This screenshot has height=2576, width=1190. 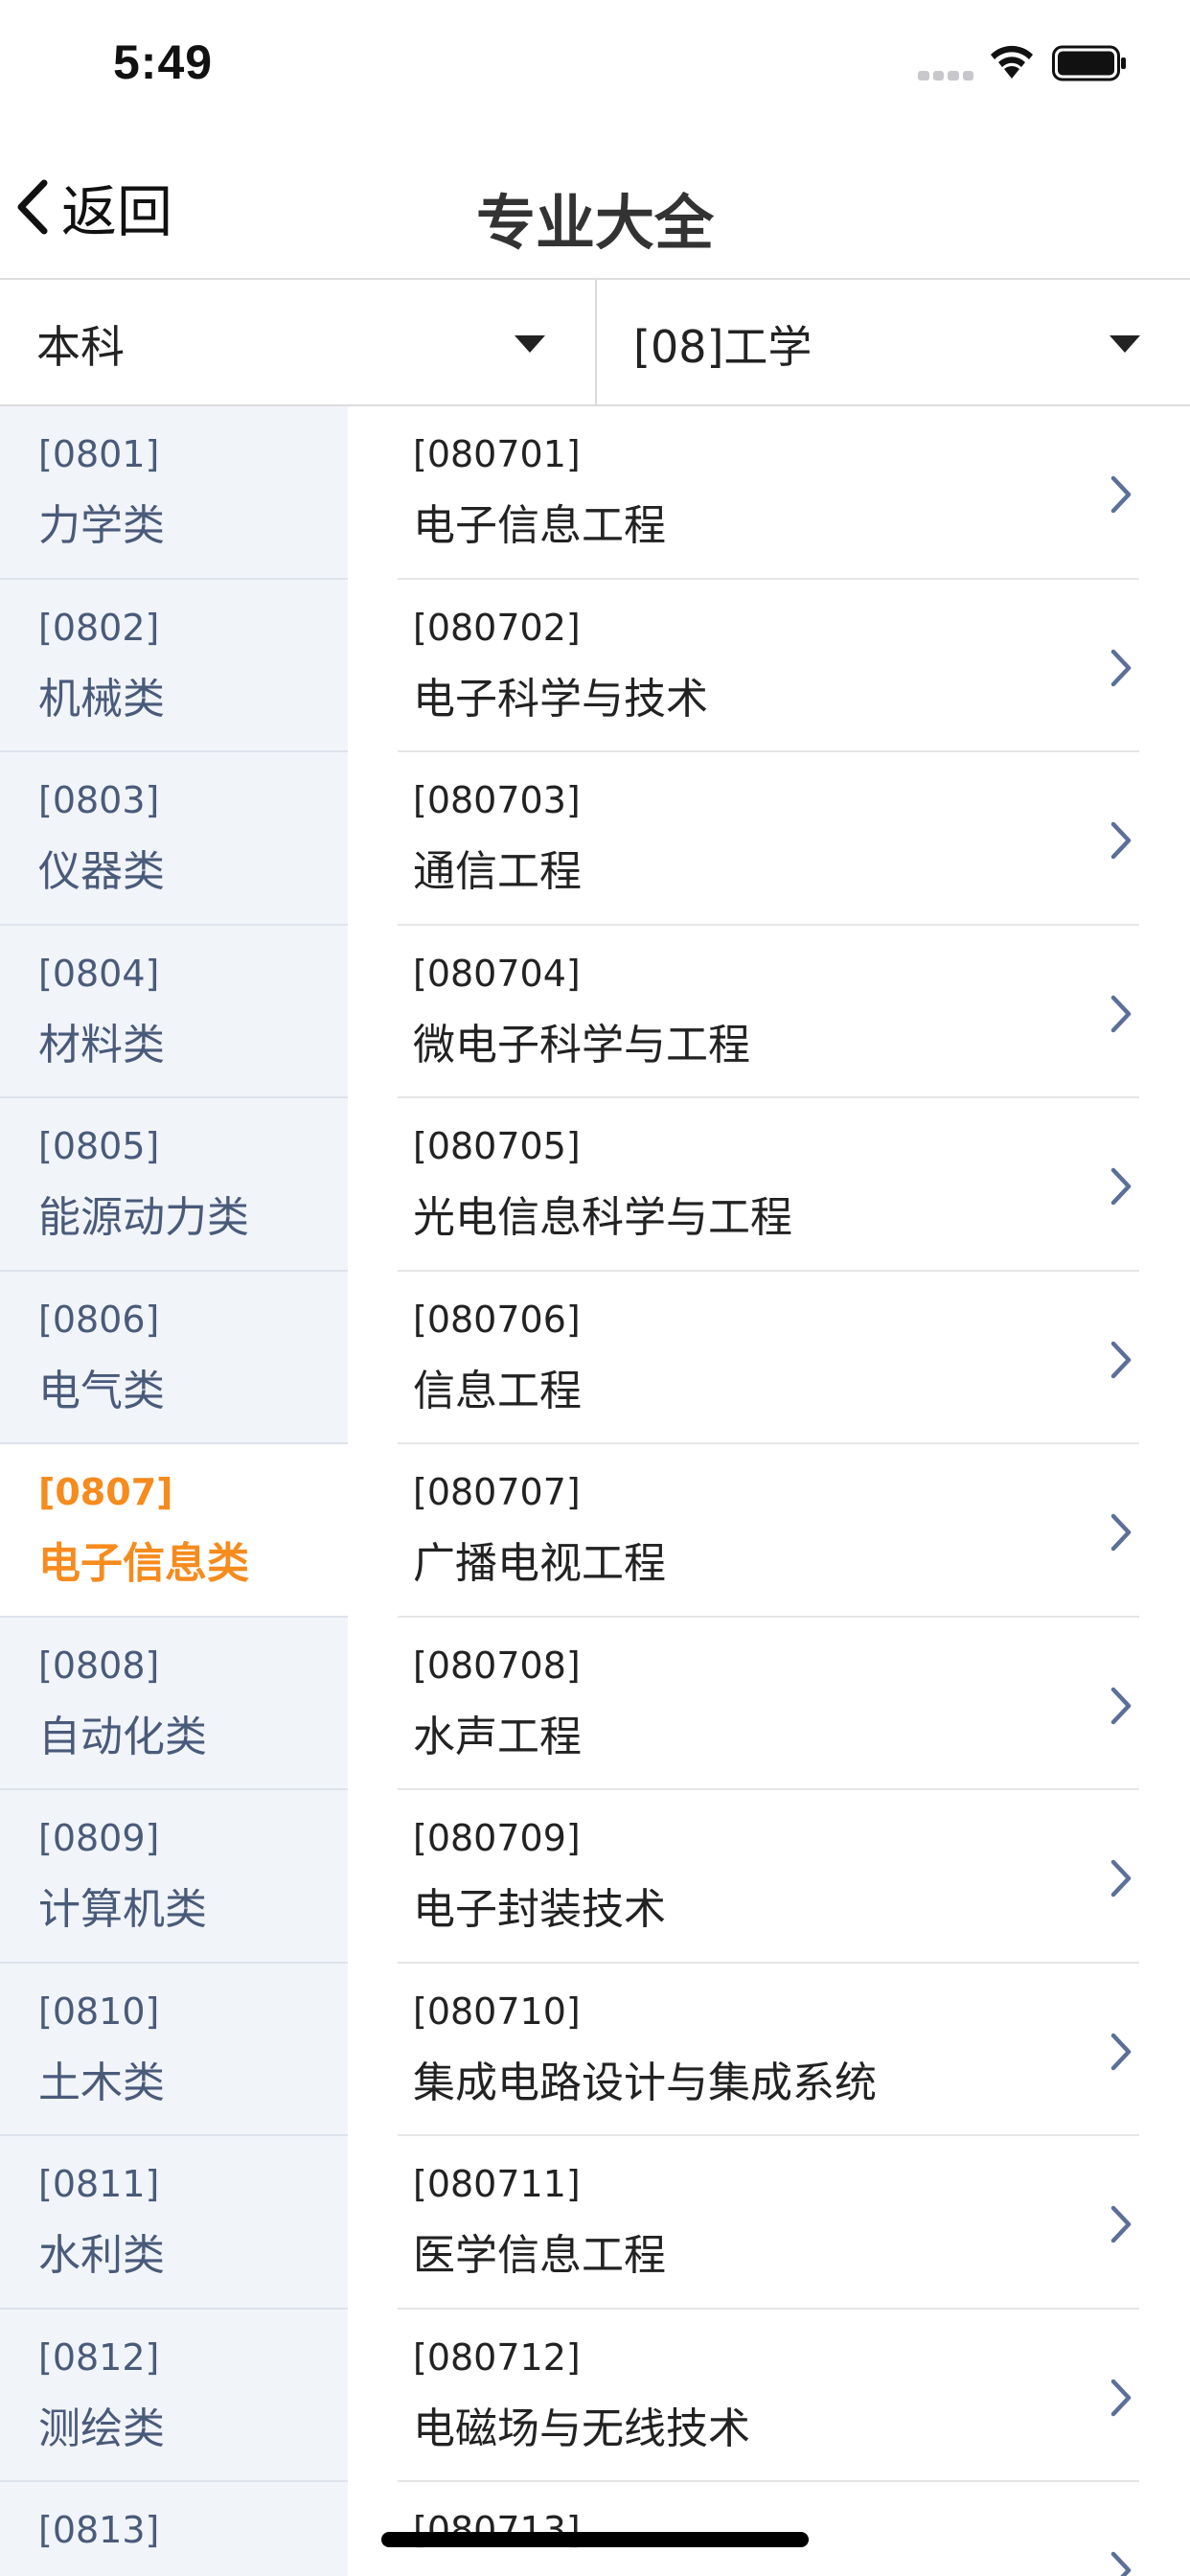 I want to click on category-item: [0803] 仪器类, so click(x=174, y=839).